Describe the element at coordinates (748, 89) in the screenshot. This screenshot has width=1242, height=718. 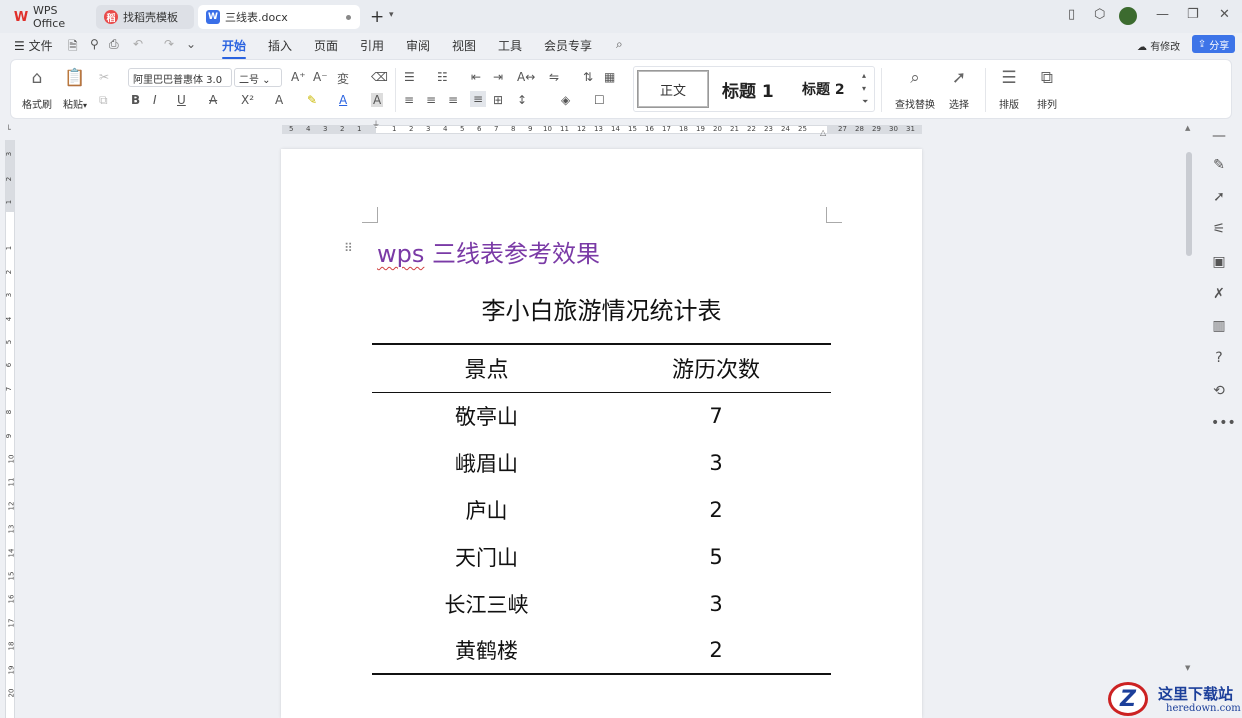
I see `style-heading1: 标题 1` at that location.